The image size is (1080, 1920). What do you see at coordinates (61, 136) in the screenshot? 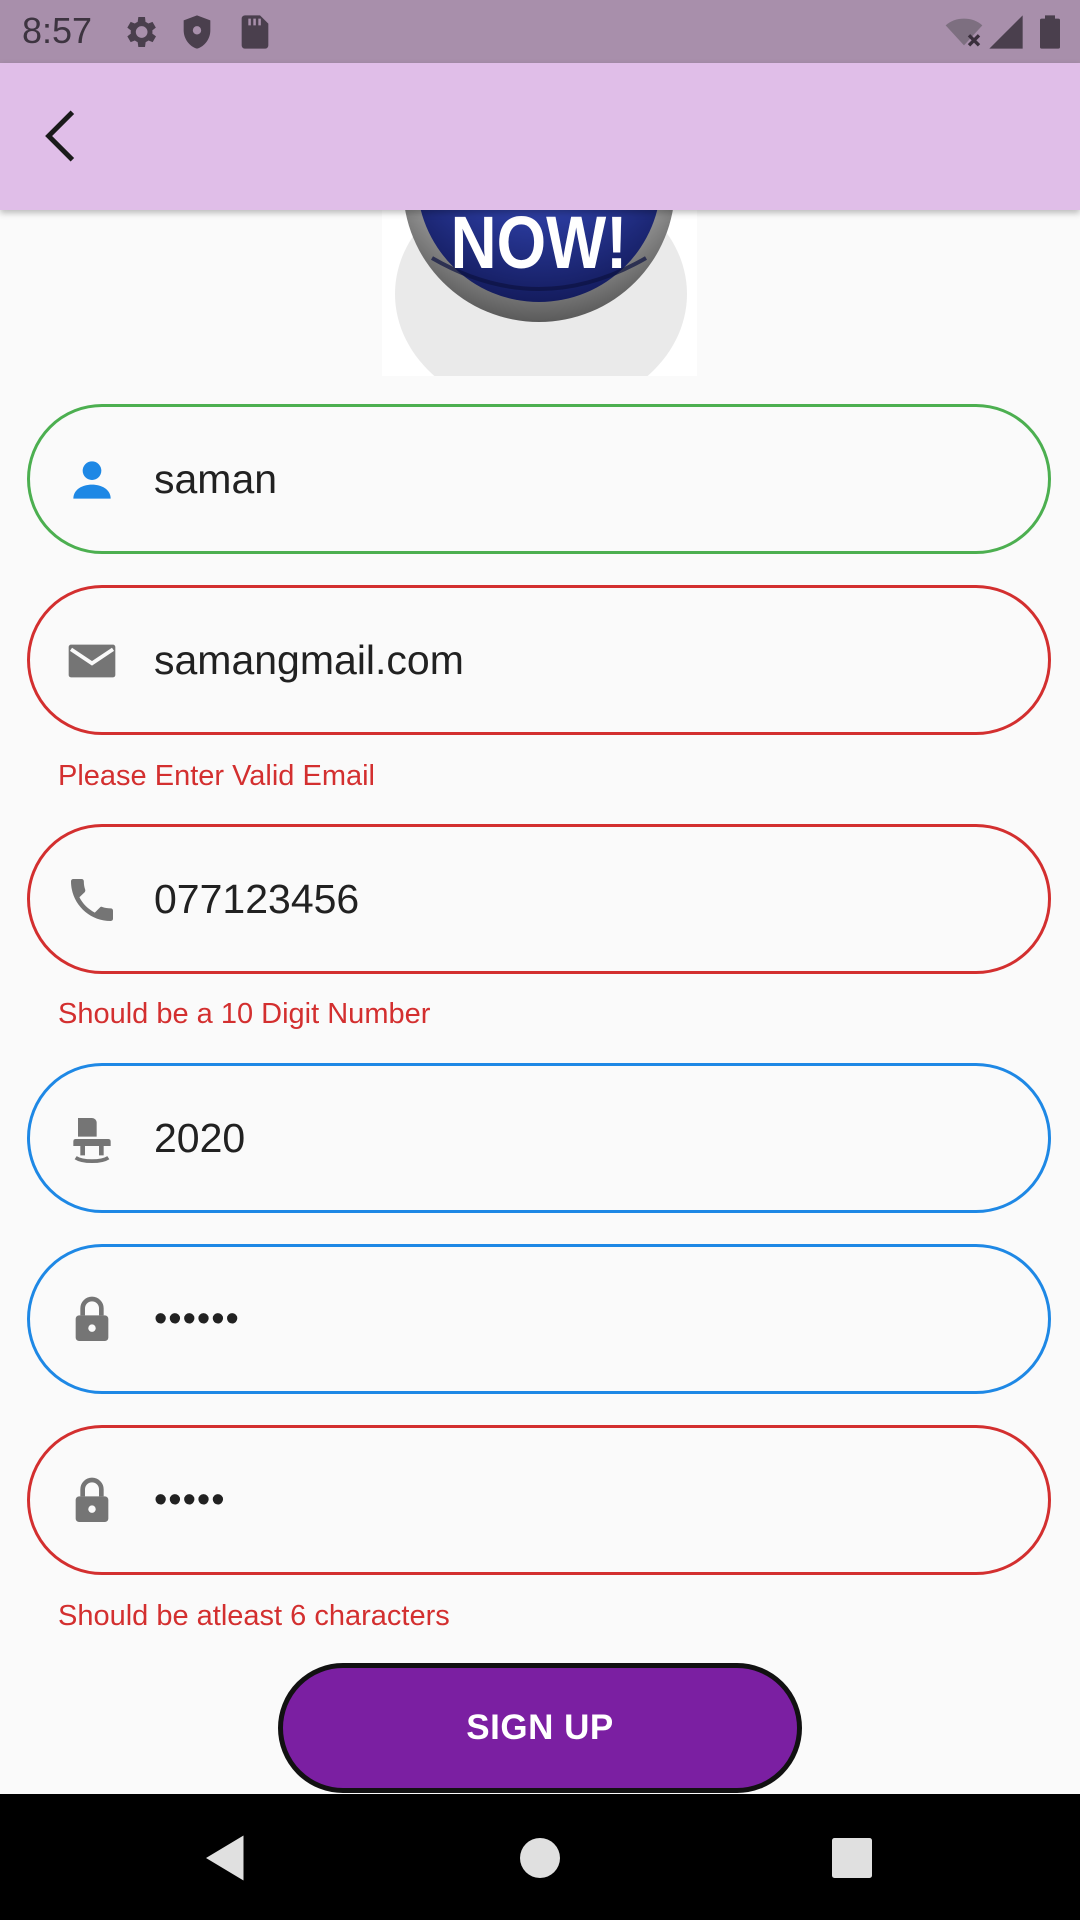
I see `back-button` at bounding box center [61, 136].